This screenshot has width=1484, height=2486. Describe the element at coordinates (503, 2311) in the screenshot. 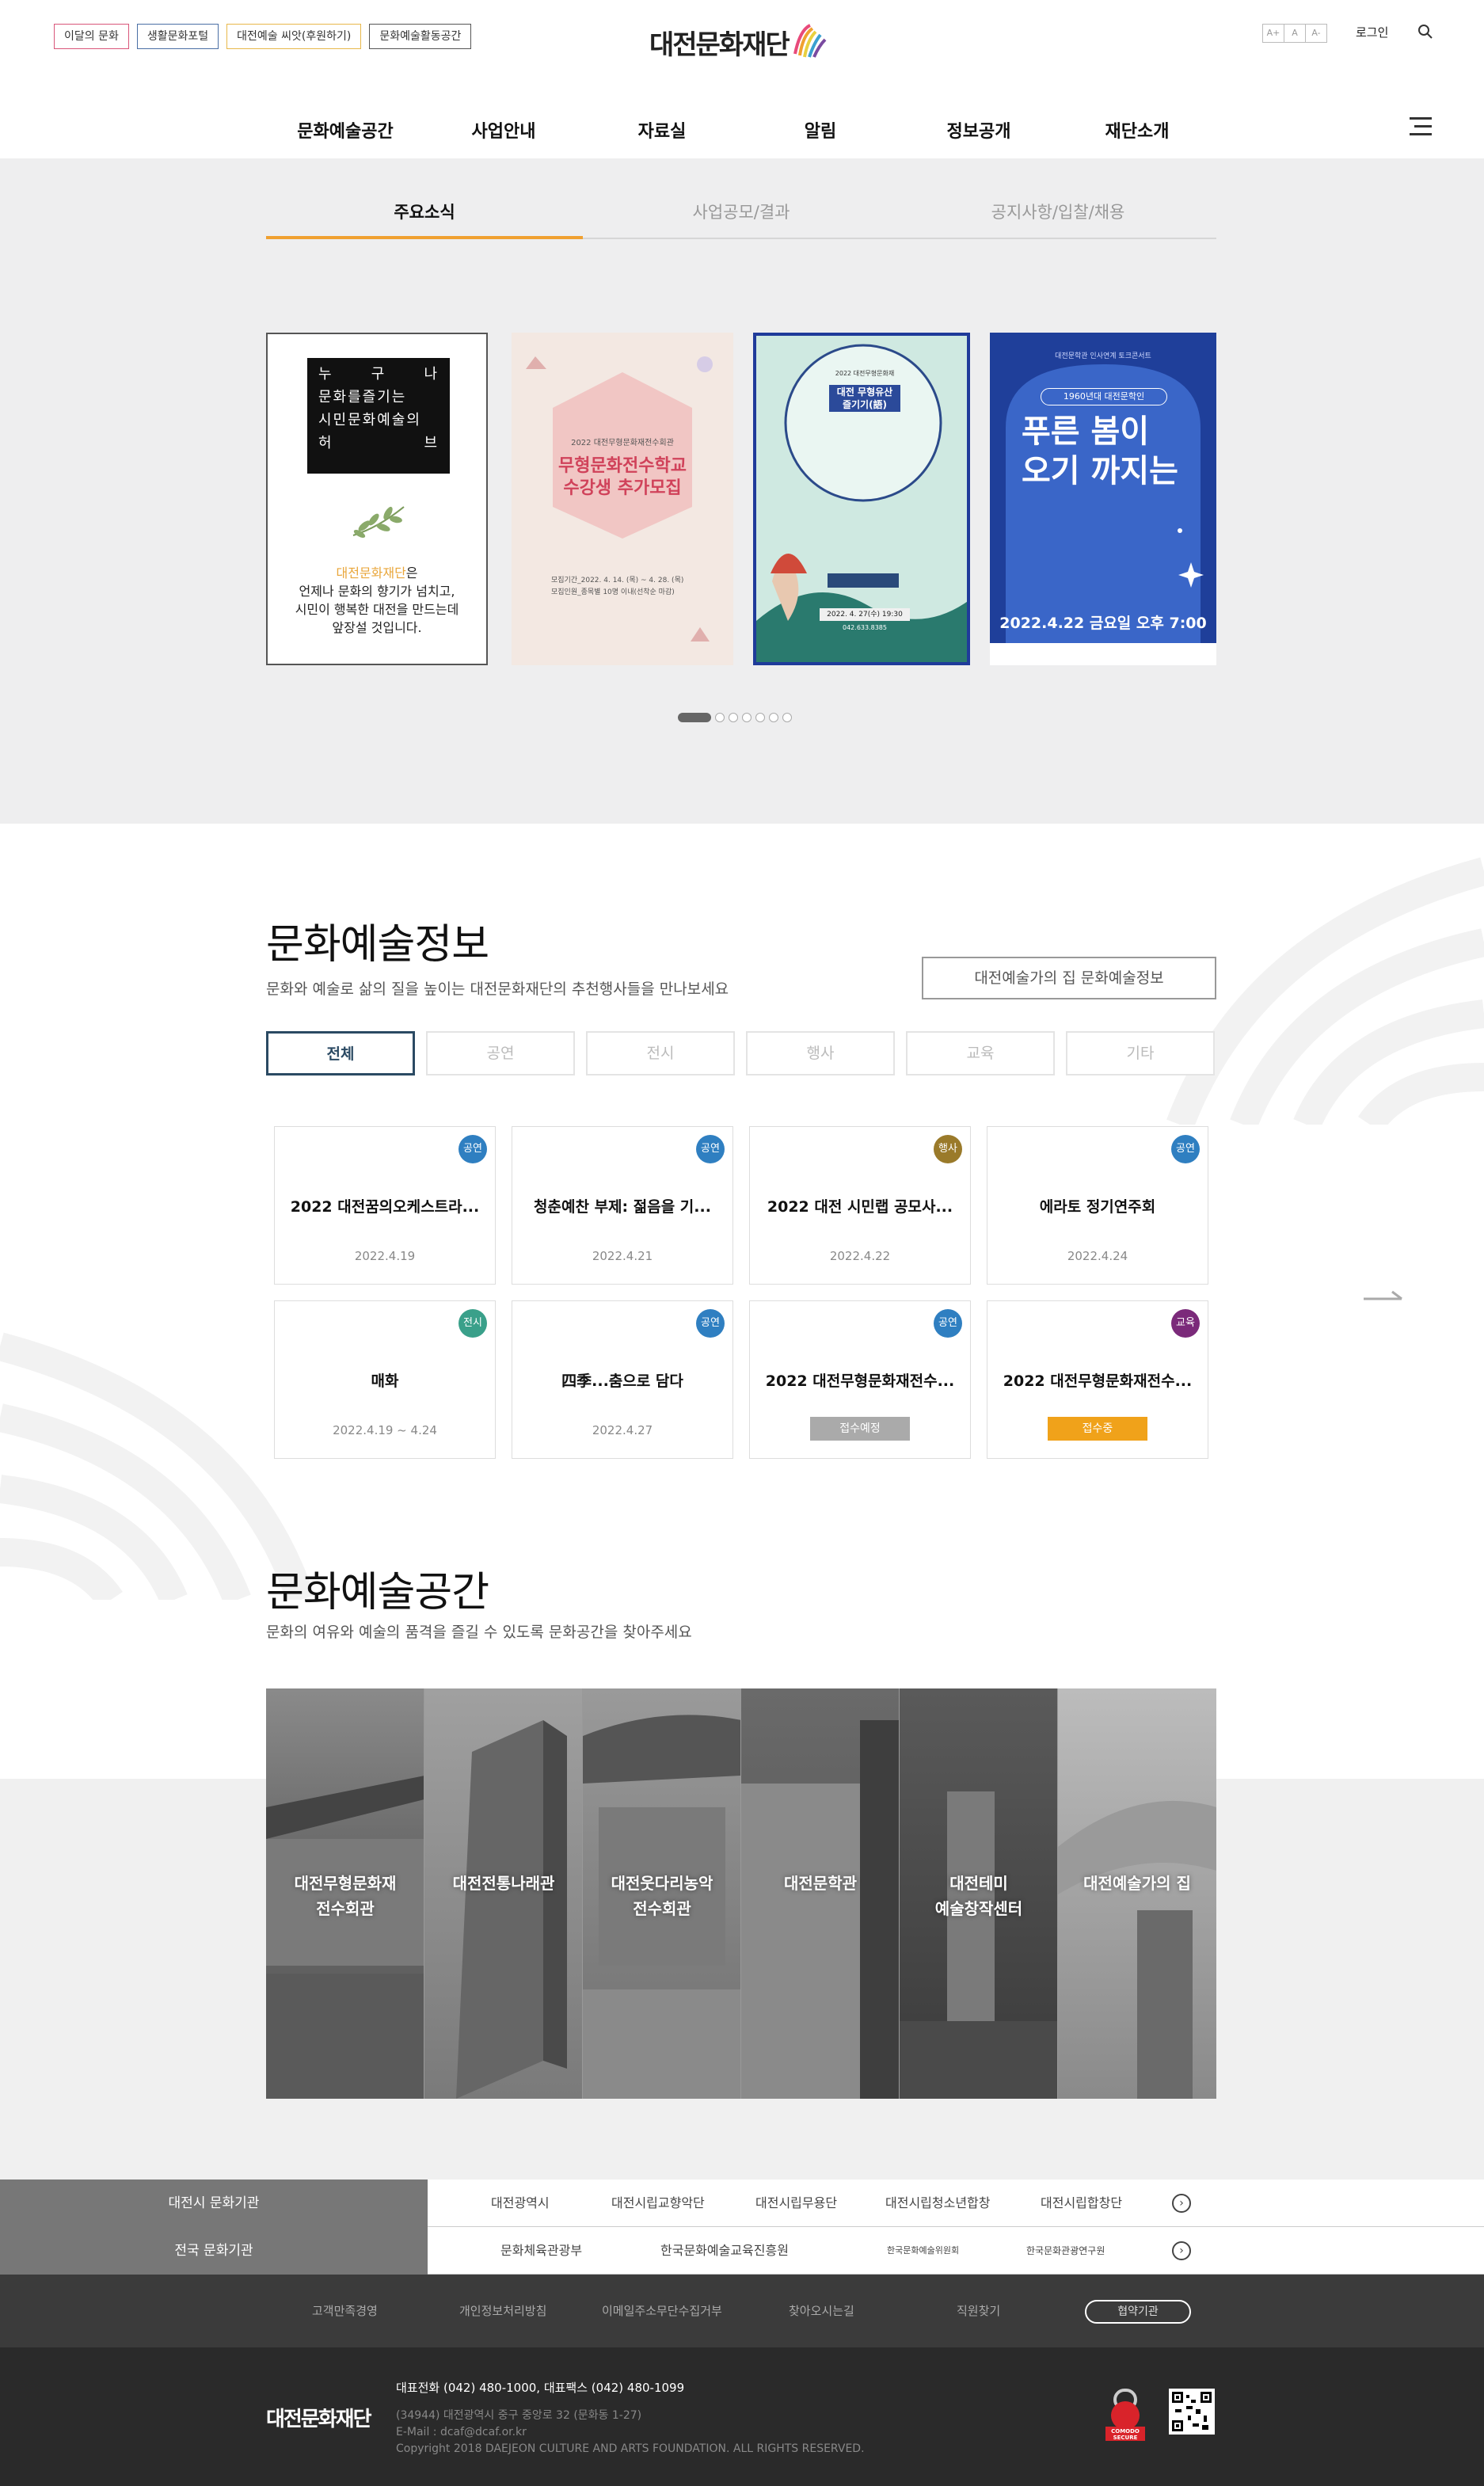

I see `footer-link: 개인정보처리방침` at that location.